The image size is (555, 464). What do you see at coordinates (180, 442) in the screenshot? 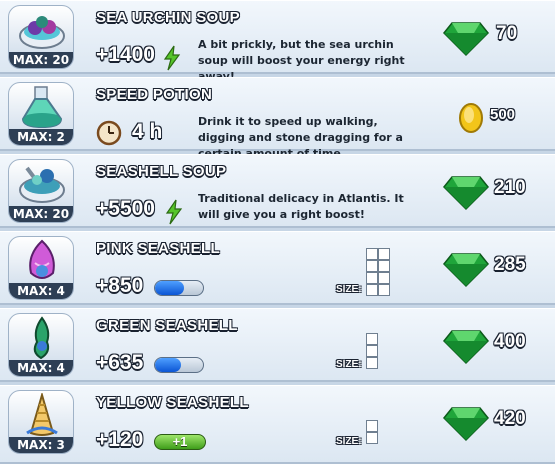
I see `bonus-badge: +1` at bounding box center [180, 442].